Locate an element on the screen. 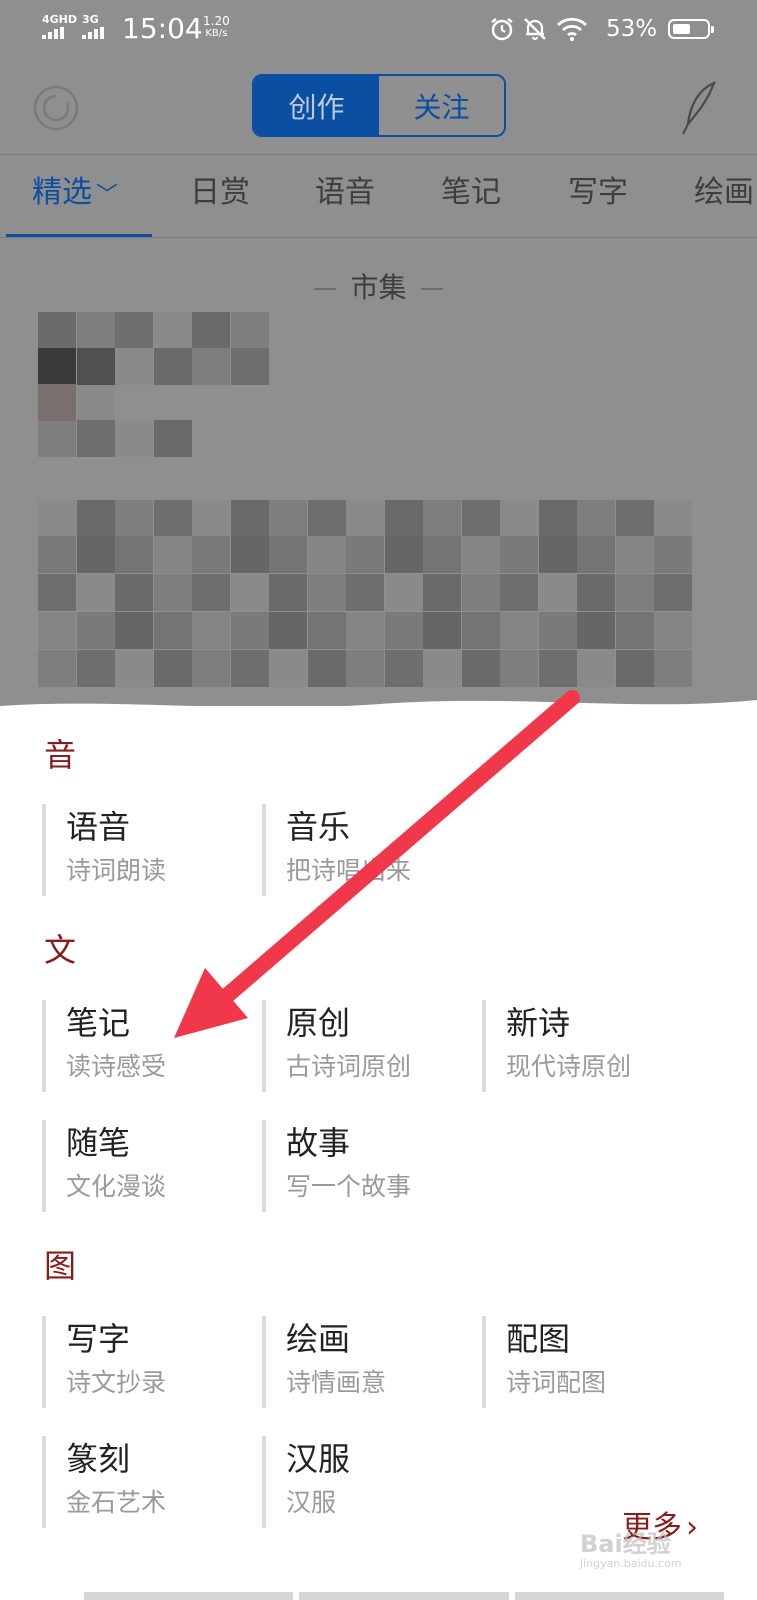 The width and height of the screenshot is (757, 1600). mute-bell-icon is located at coordinates (535, 29).